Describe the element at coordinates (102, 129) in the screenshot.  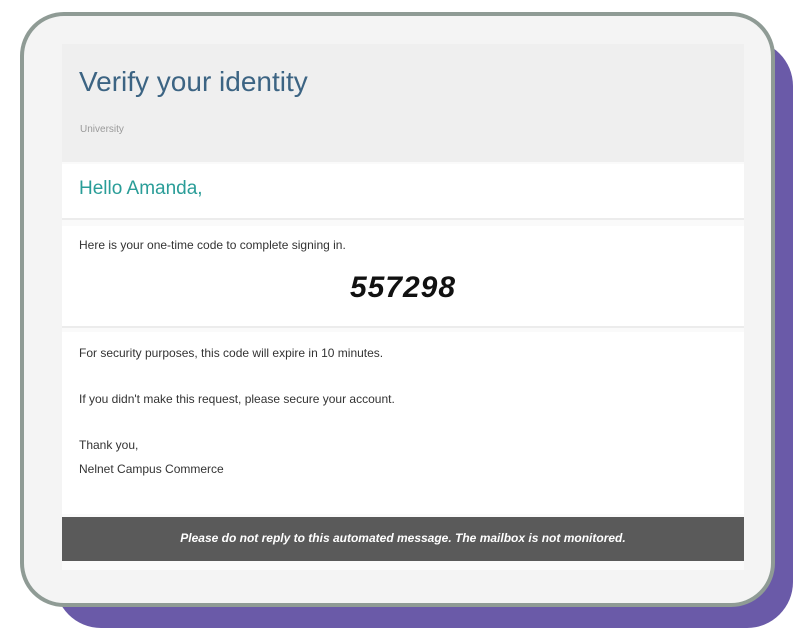
I see `email-subtitle: University` at that location.